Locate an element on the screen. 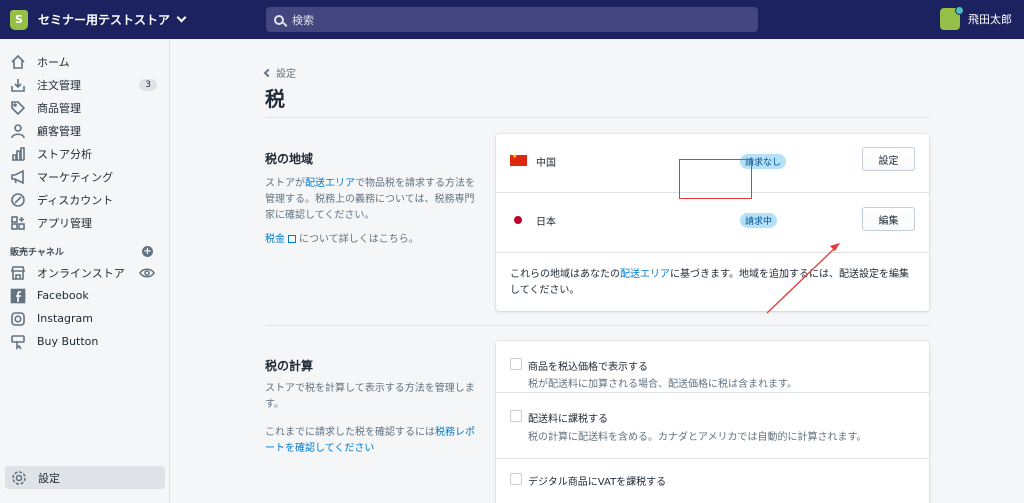  tax-shipping-checkbox is located at coordinates (516, 416).